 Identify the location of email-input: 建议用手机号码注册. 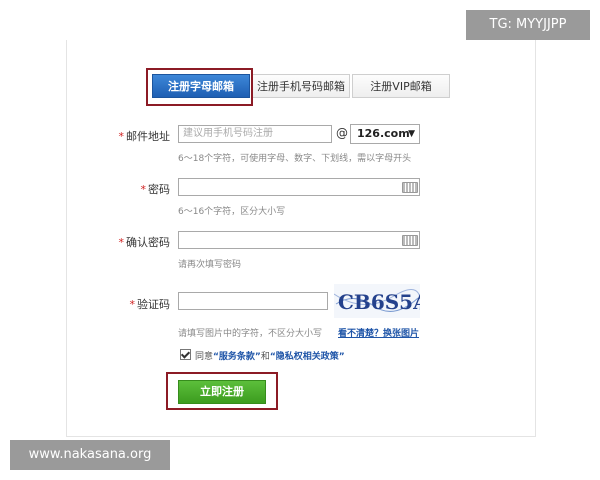
(255, 134).